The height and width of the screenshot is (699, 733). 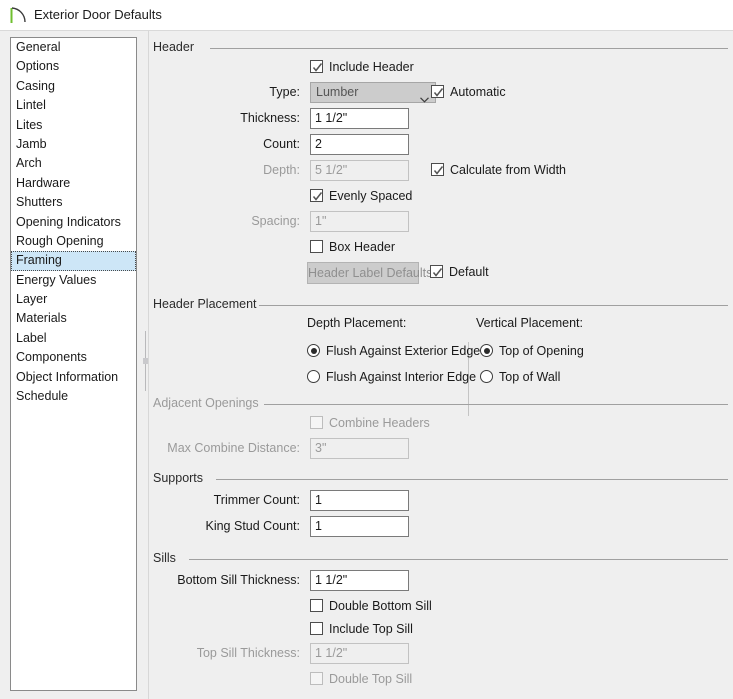 What do you see at coordinates (373, 92) in the screenshot?
I see `header-type-select: Lumber` at bounding box center [373, 92].